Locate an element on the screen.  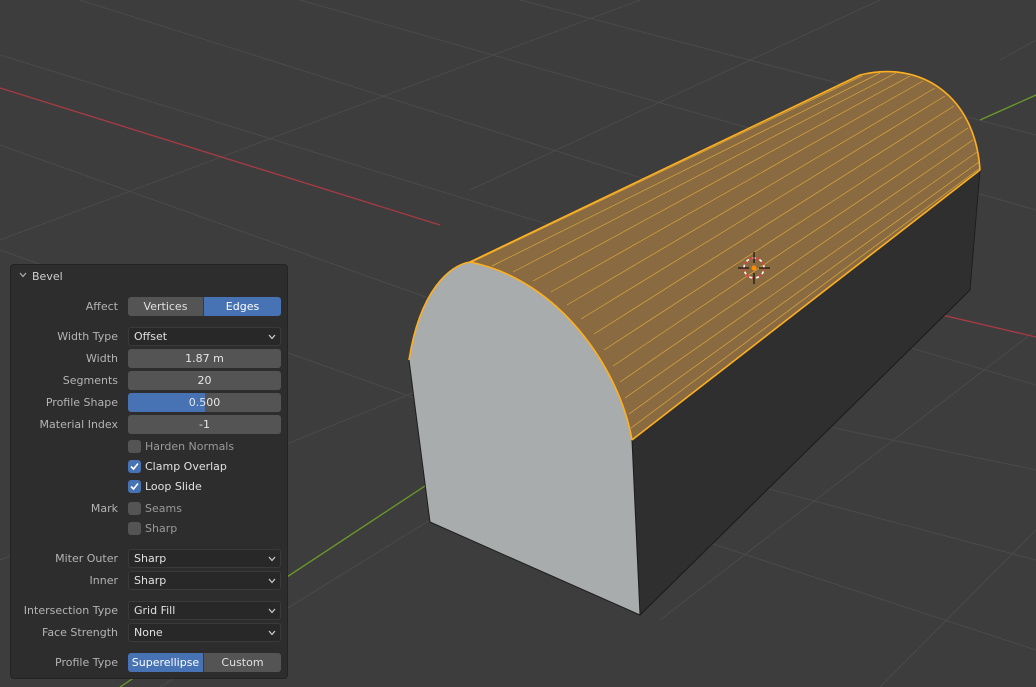
width-type-value: Offset is located at coordinates (151, 336).